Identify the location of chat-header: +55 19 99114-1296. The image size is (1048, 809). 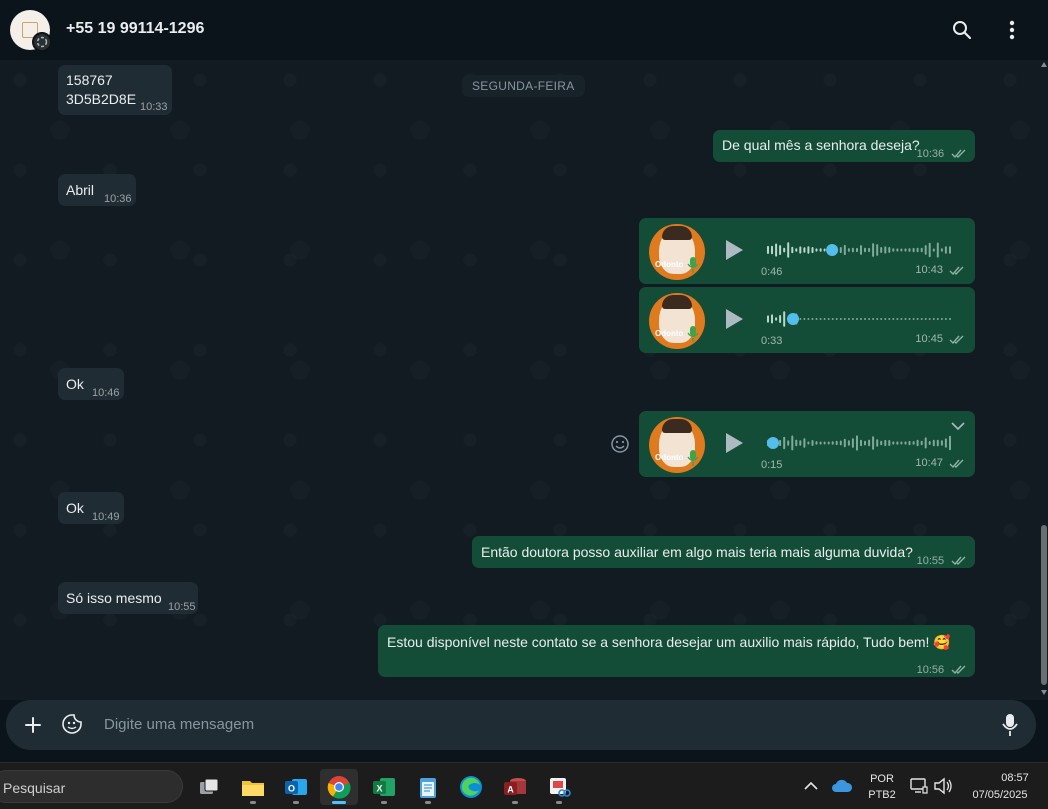
(524, 30).